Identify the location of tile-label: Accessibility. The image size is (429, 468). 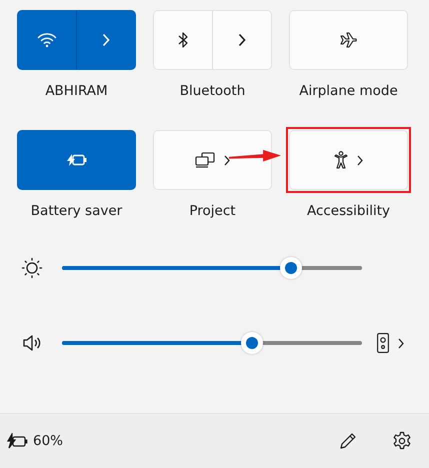
(348, 211).